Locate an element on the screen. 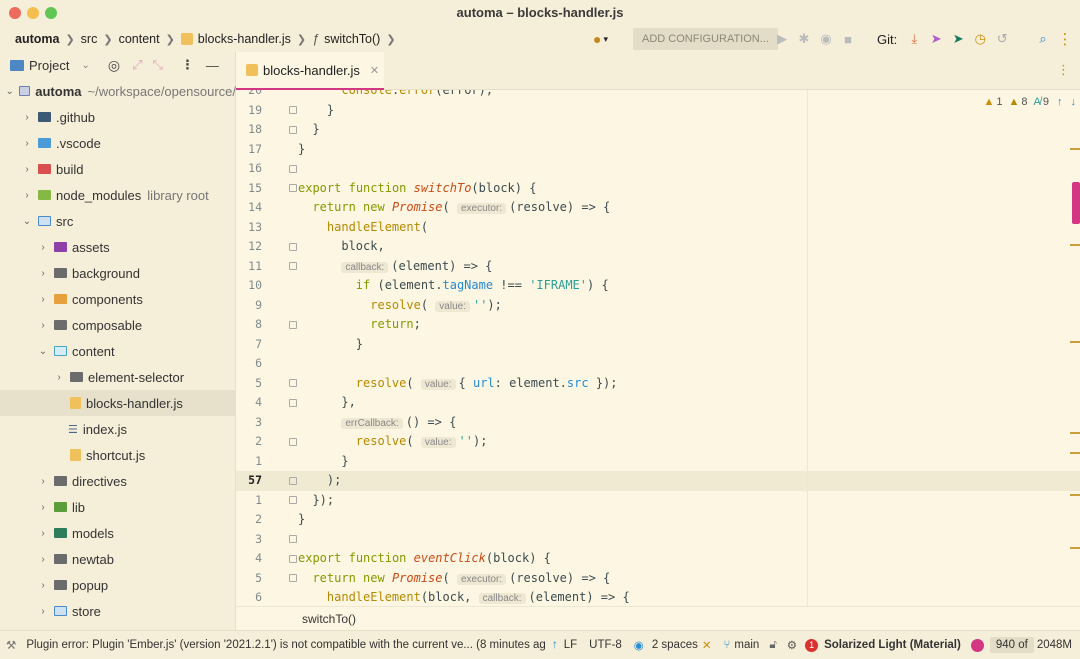 Image resolution: width=1080 pixels, height=659 pixels. tree-item-components: › components is located at coordinates (118, 299).